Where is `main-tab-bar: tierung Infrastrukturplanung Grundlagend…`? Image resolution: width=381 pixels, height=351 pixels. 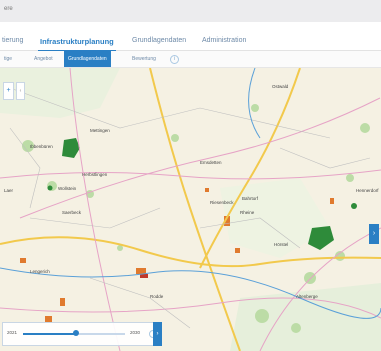
main-tab-bar: tierung Infrastrukturplanung Grundlagend… is located at coordinates (190, 41).